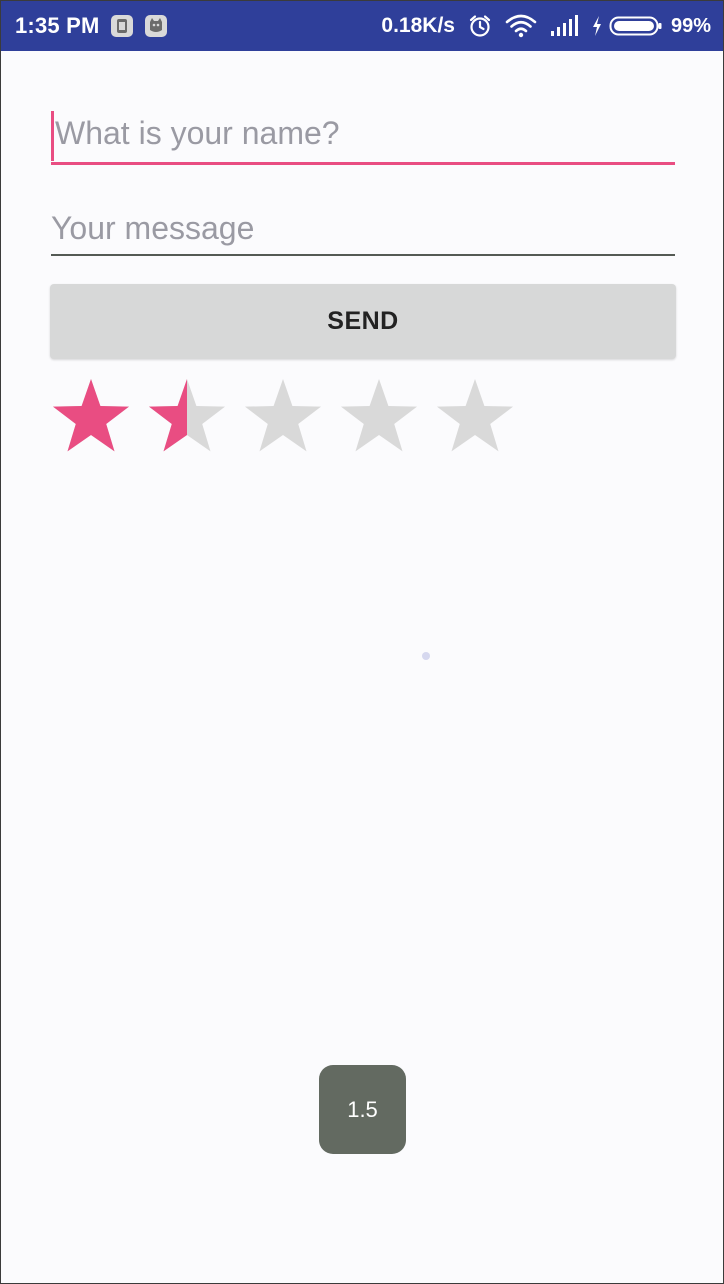 This screenshot has width=724, height=1284. I want to click on battery-icon, so click(635, 26).